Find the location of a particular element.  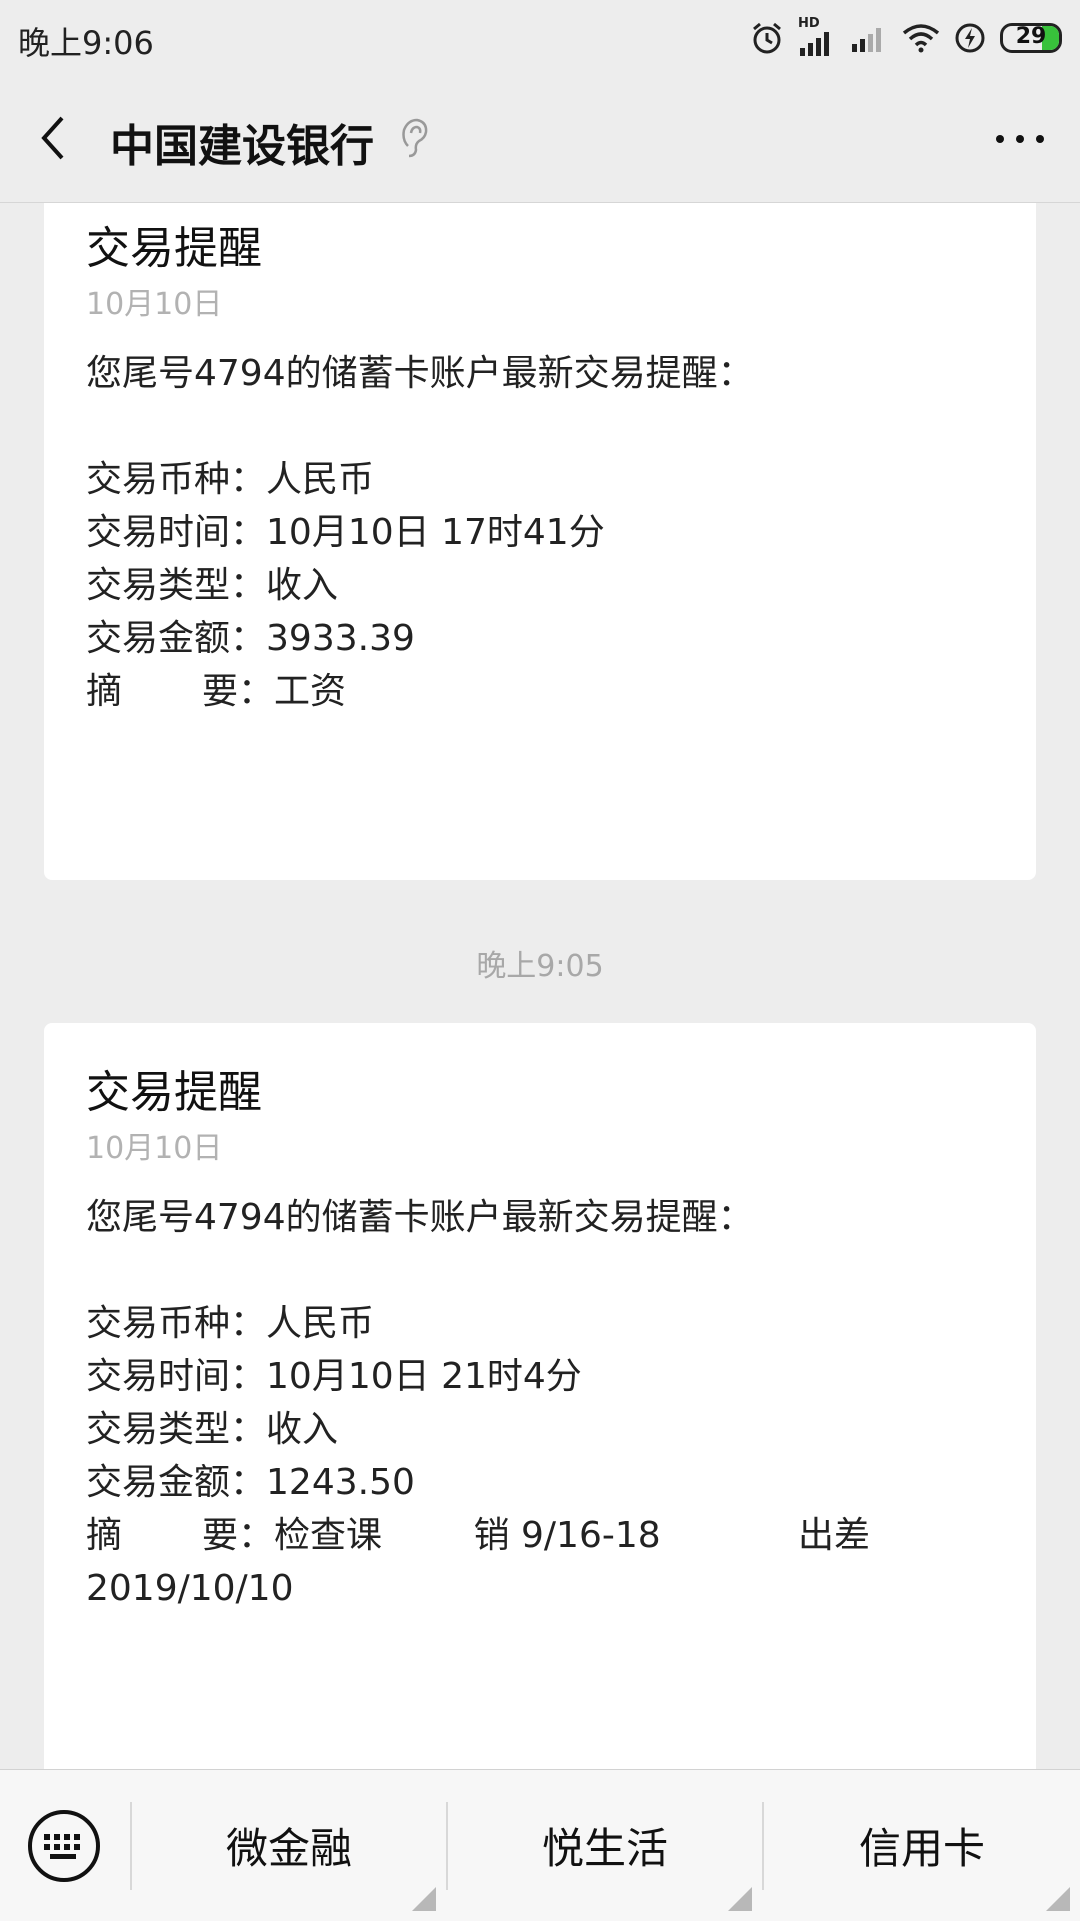

menu-item-label: 微金融 is located at coordinates (288, 1848).